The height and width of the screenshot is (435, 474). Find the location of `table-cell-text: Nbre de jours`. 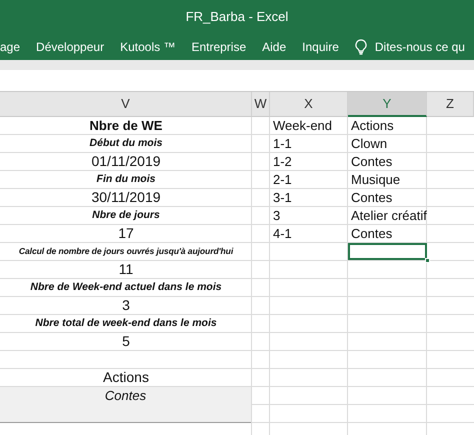

table-cell-text: Nbre de jours is located at coordinates (126, 215).